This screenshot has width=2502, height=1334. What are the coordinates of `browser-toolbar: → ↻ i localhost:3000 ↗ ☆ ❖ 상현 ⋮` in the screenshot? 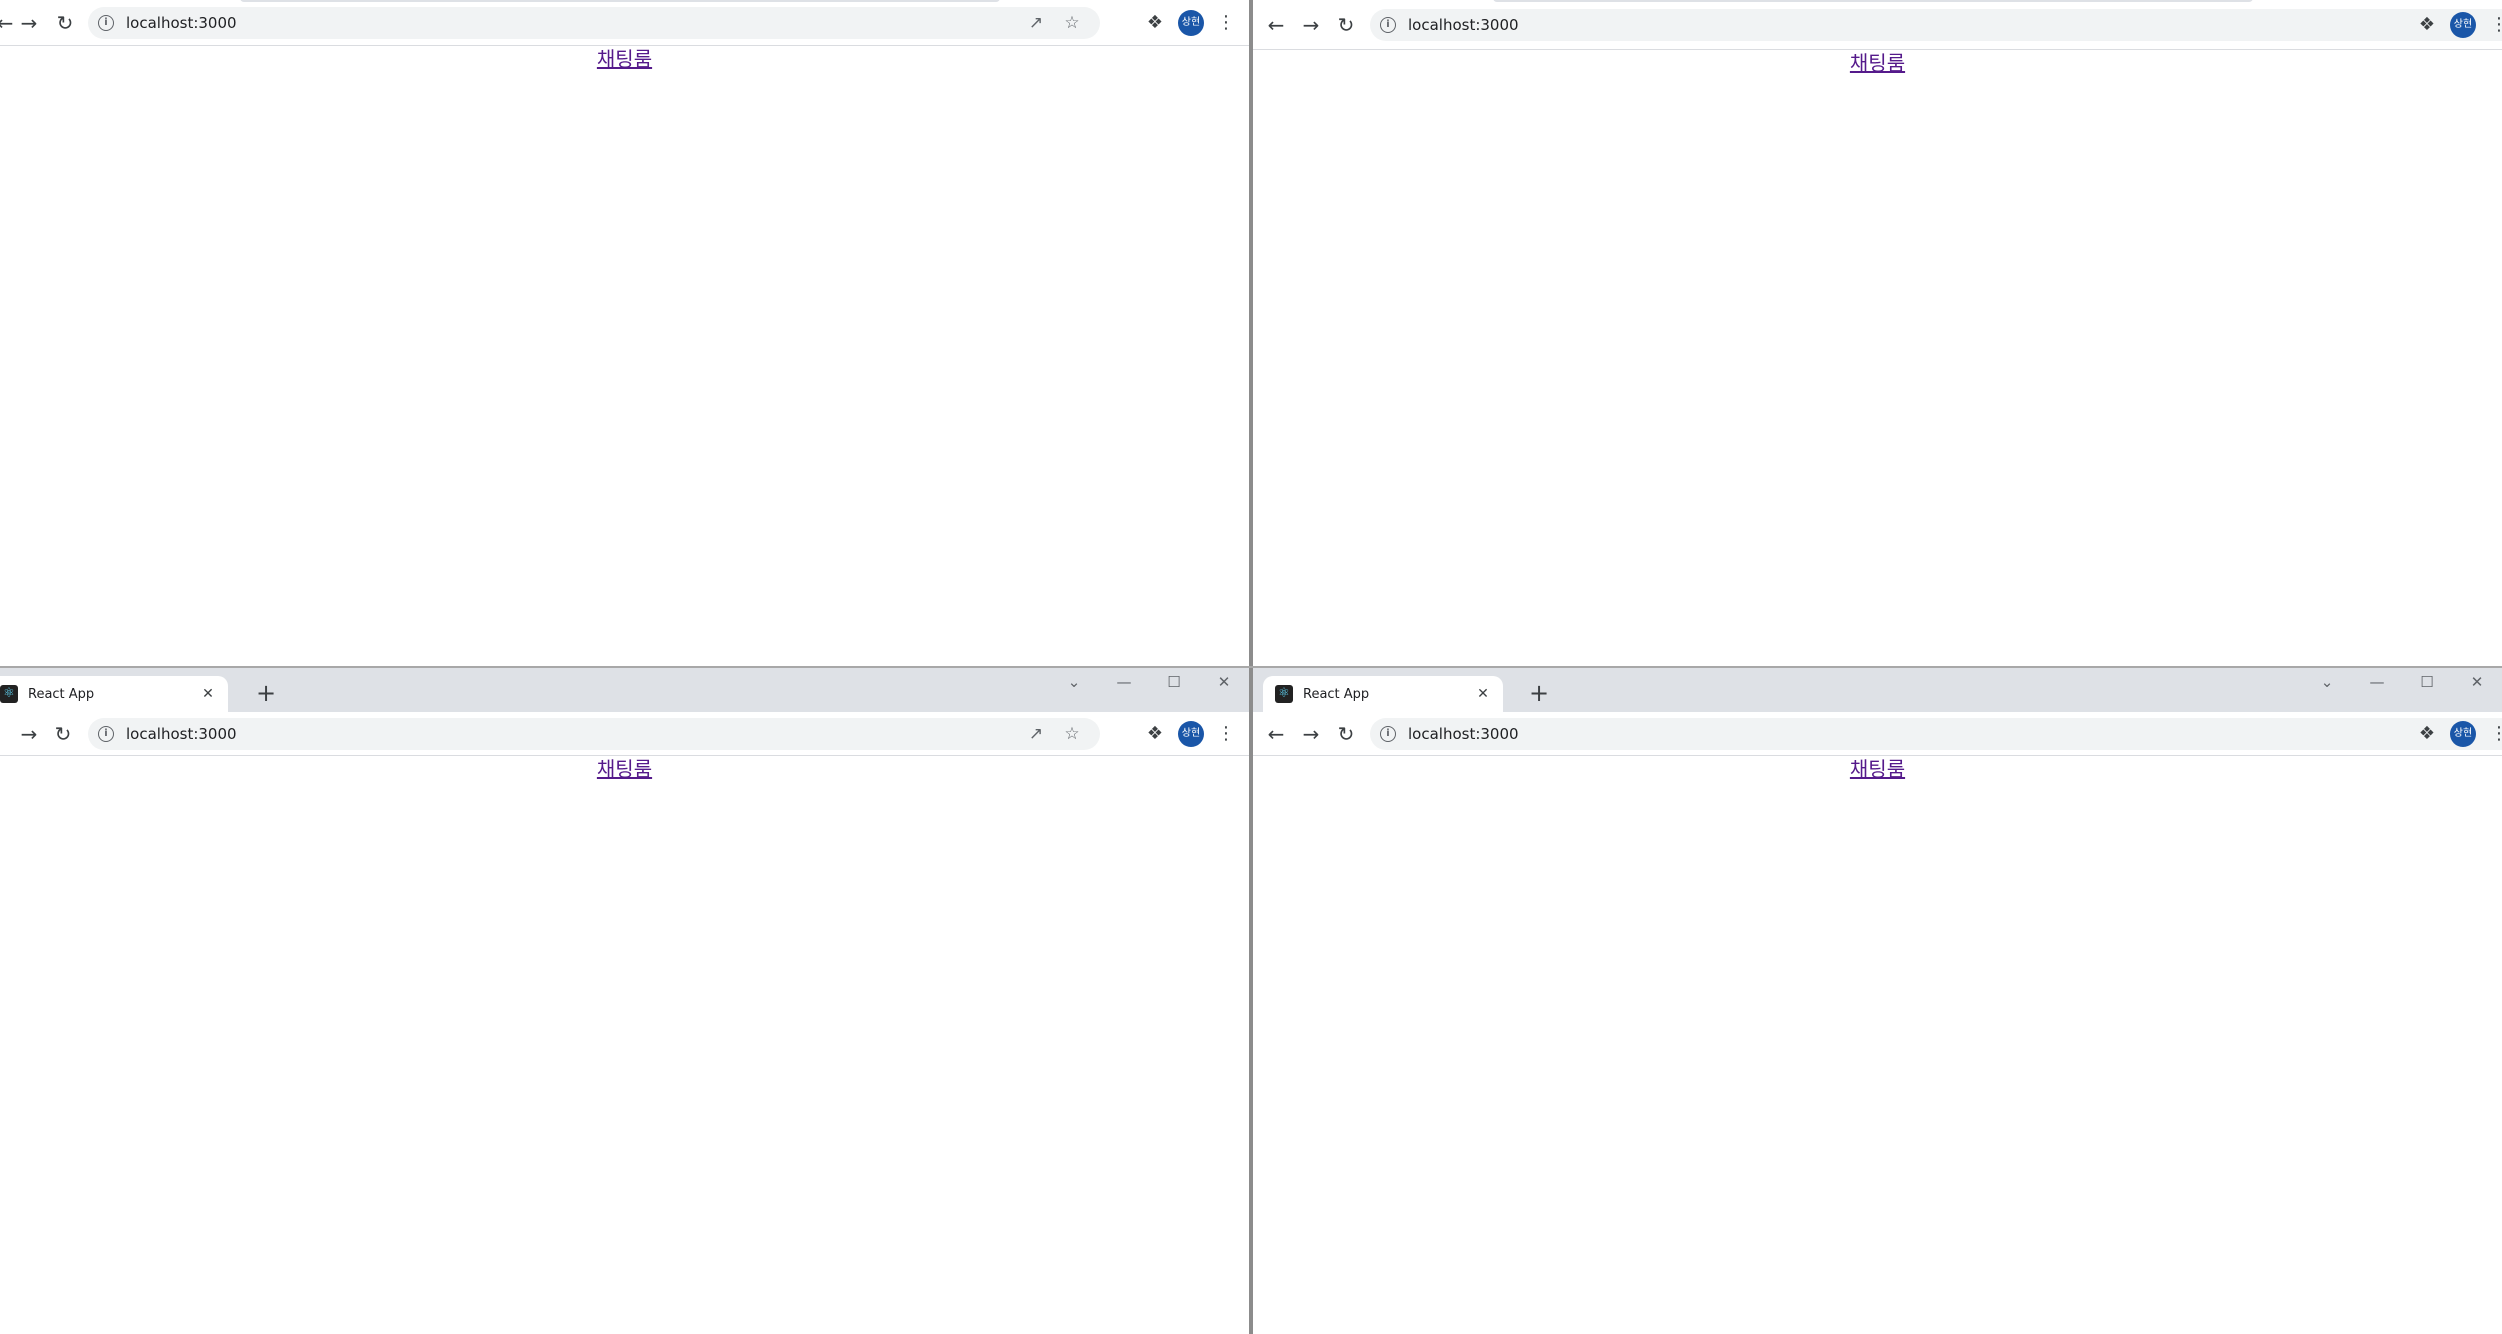 It's located at (624, 734).